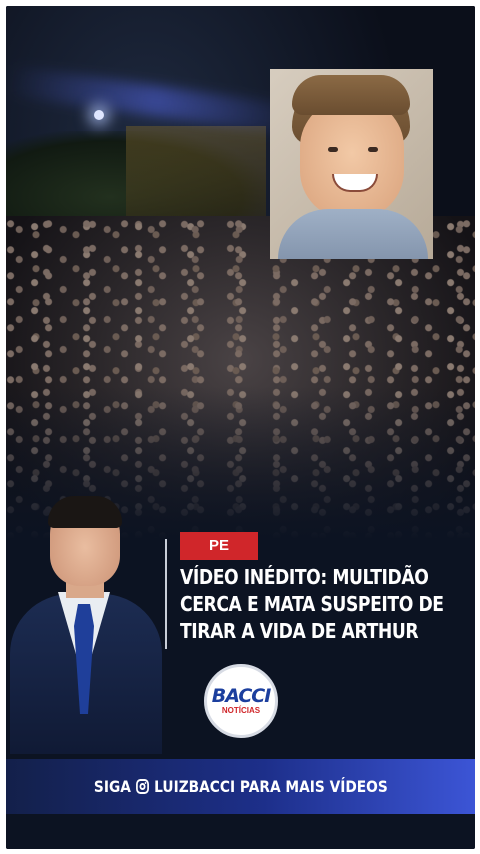  I want to click on banner-handle: LUIZBACCI PARA MAIS VÍDEOS, so click(270, 786).